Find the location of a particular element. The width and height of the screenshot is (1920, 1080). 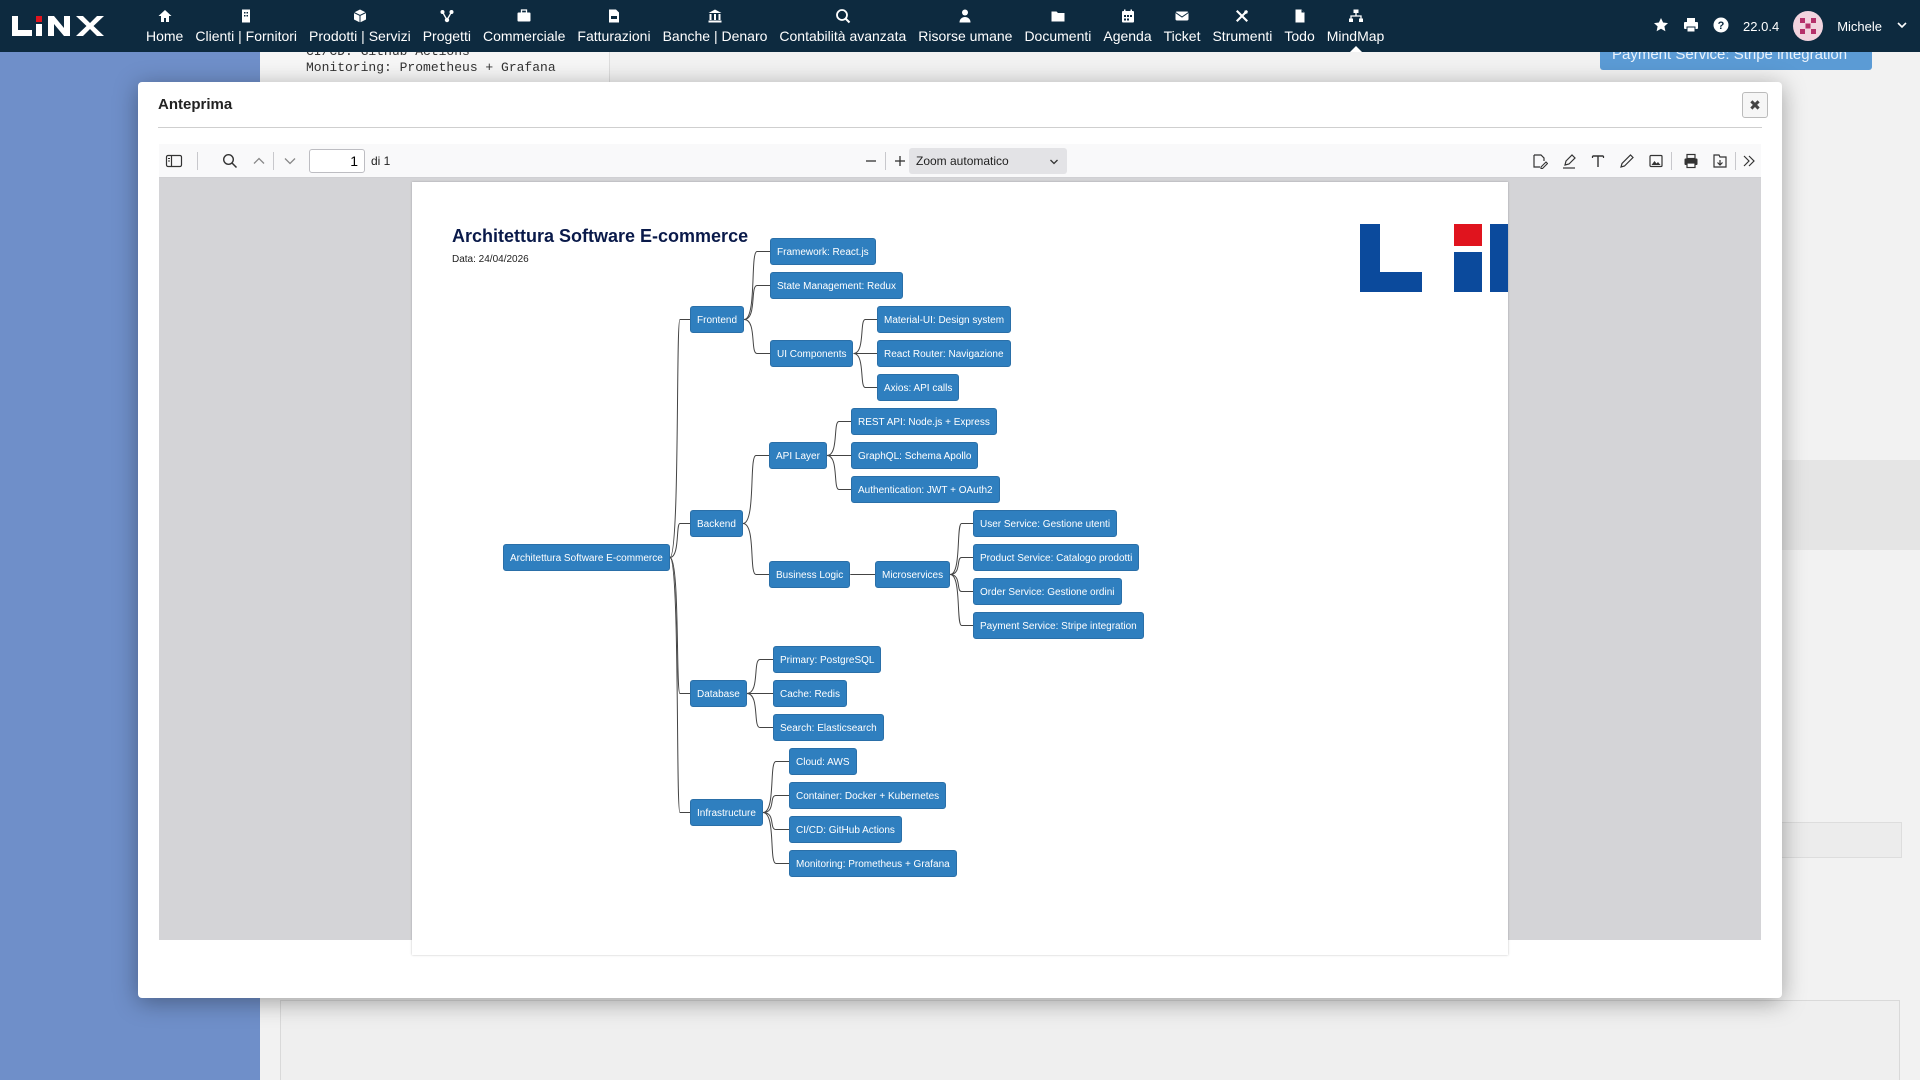

nav-item-clienti: Clienti | Fornitori is located at coordinates (246, 26).